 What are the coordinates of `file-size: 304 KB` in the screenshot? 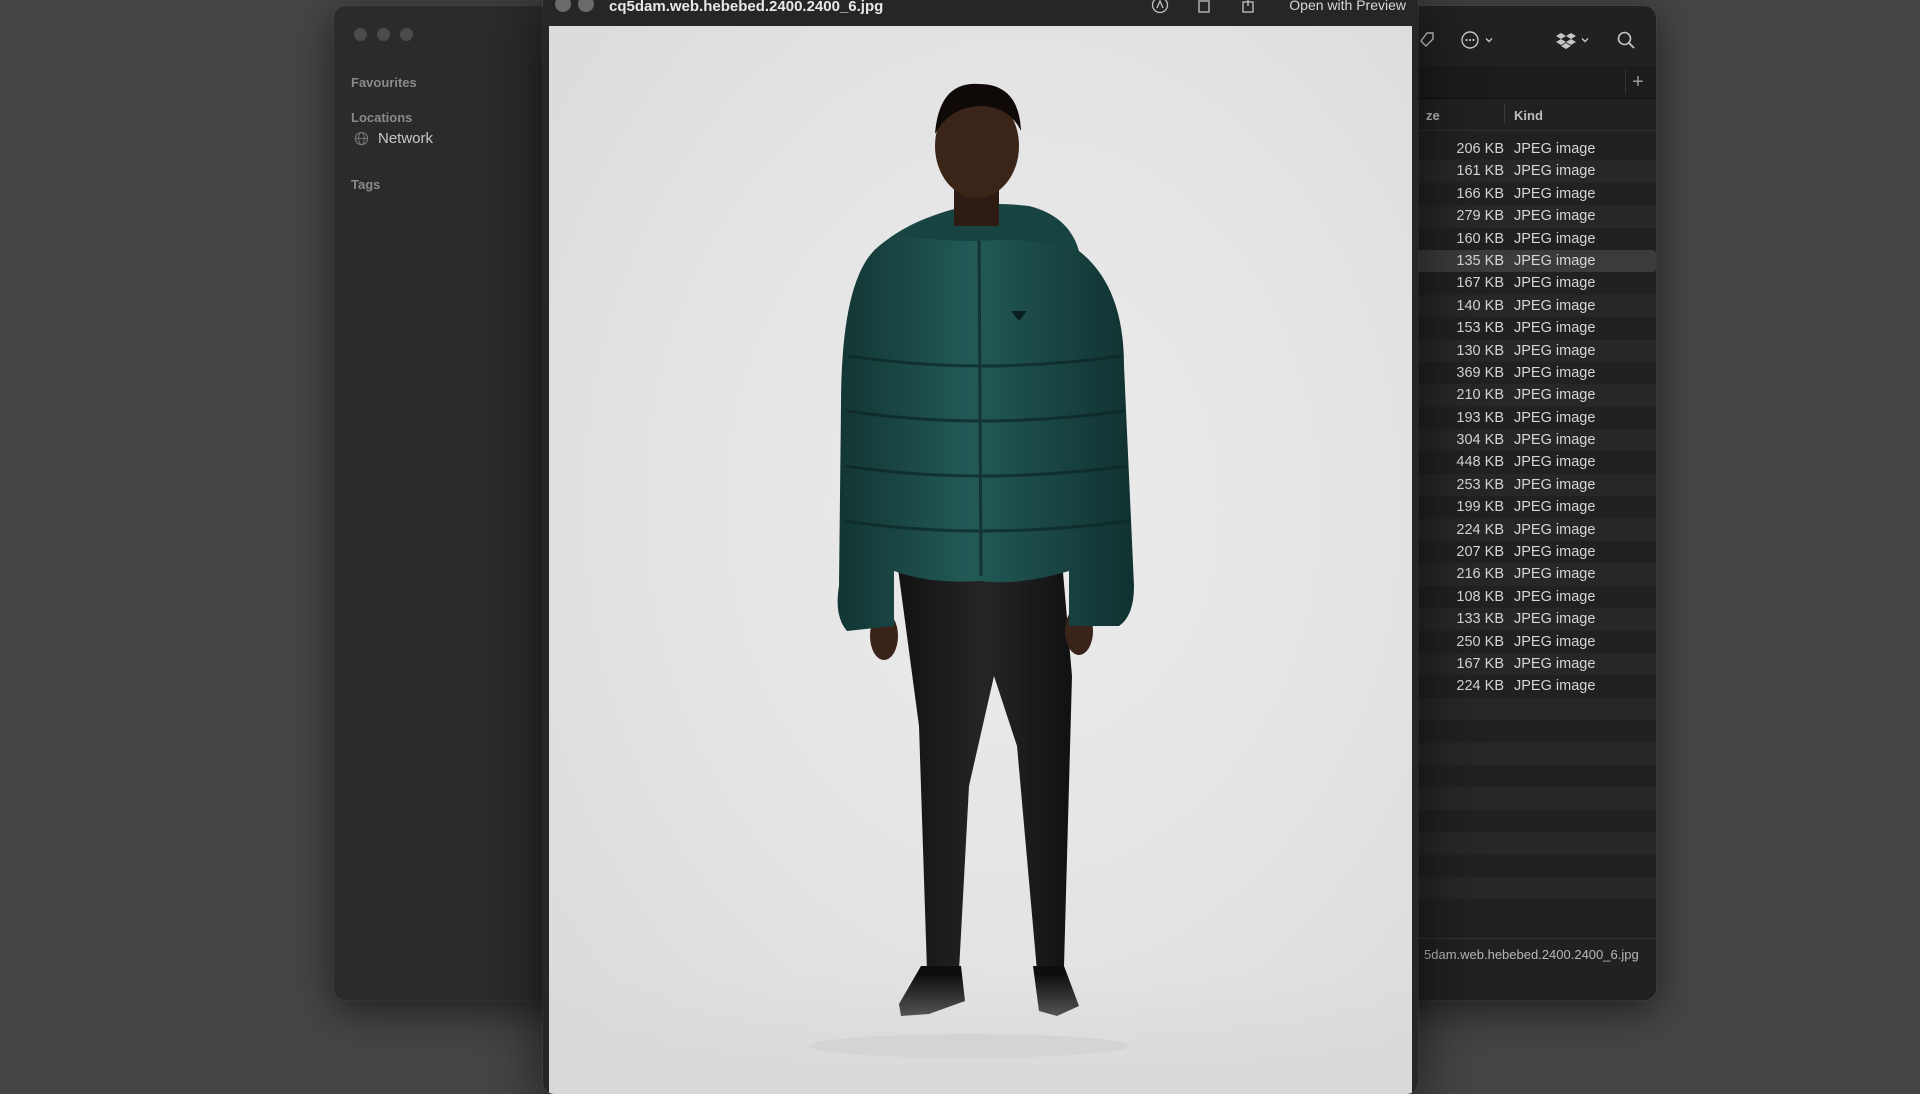 It's located at (1480, 440).